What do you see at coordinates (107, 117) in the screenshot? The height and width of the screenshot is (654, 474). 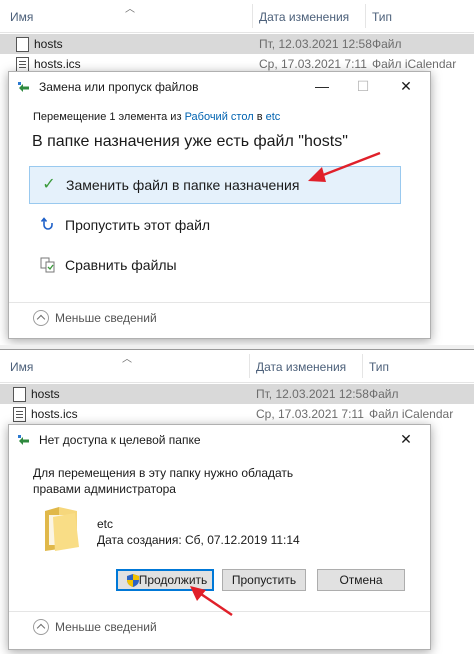 I see `move-prefix: Перемещение 1 элемента из` at bounding box center [107, 117].